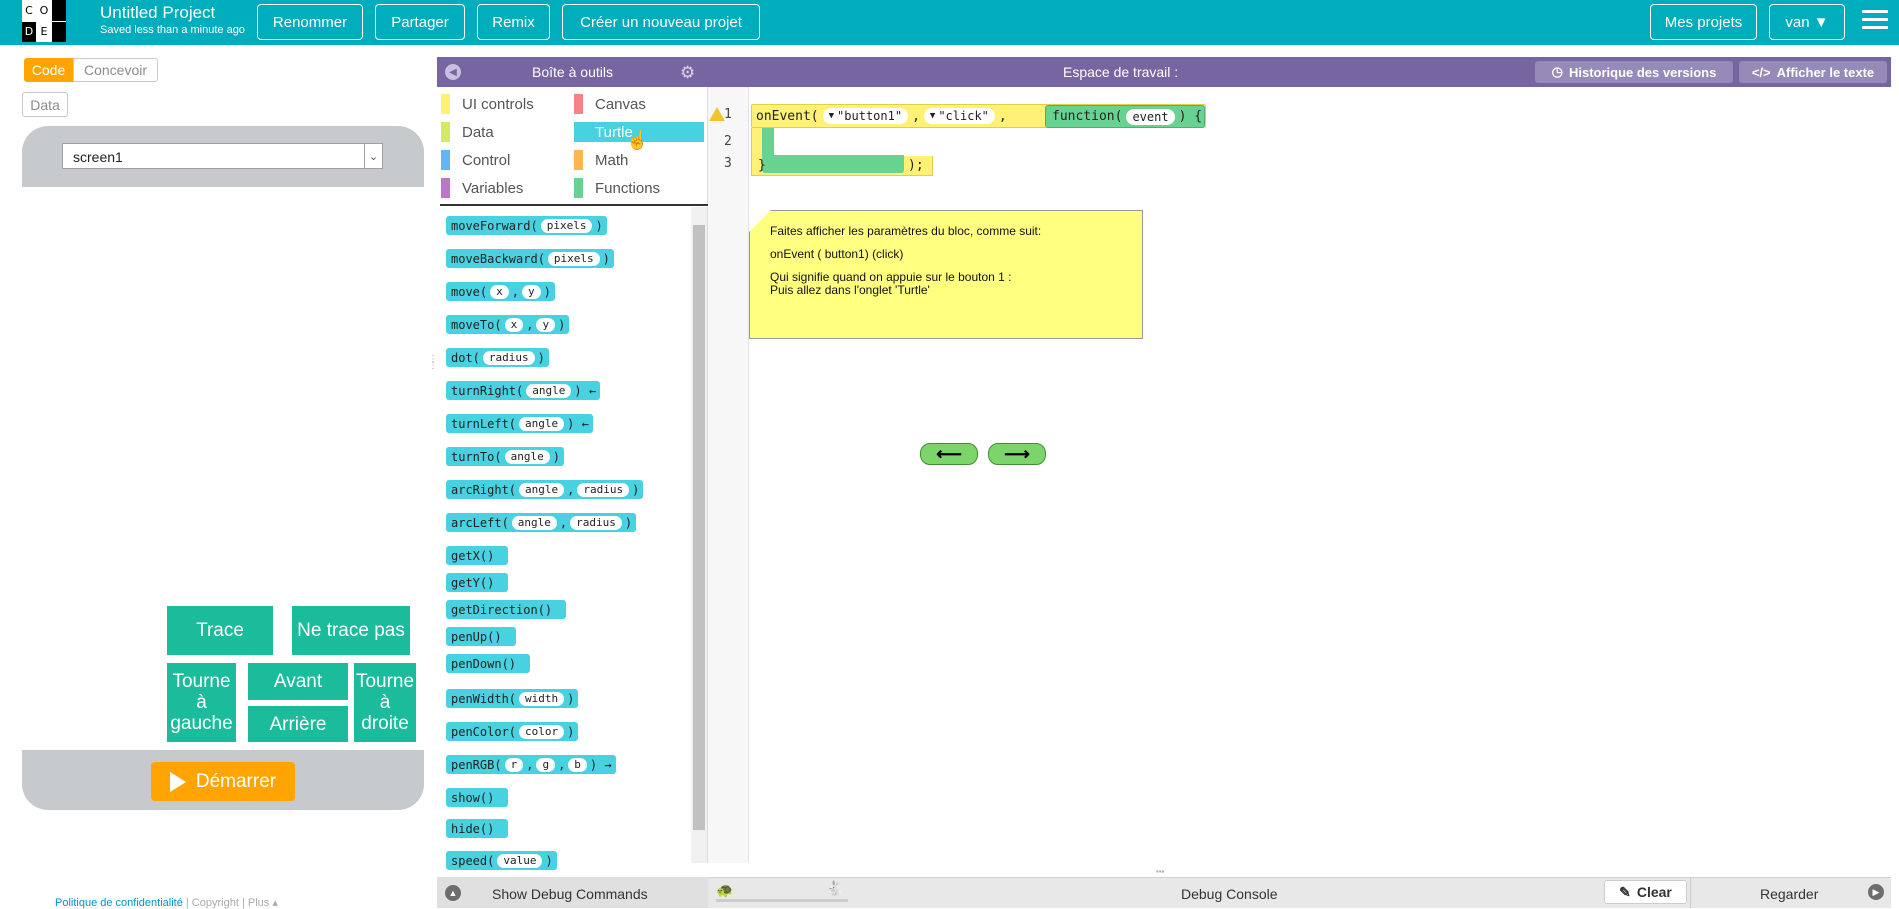 This screenshot has width=1899, height=909. What do you see at coordinates (639, 104) in the screenshot?
I see `category-canvas: Canvas` at bounding box center [639, 104].